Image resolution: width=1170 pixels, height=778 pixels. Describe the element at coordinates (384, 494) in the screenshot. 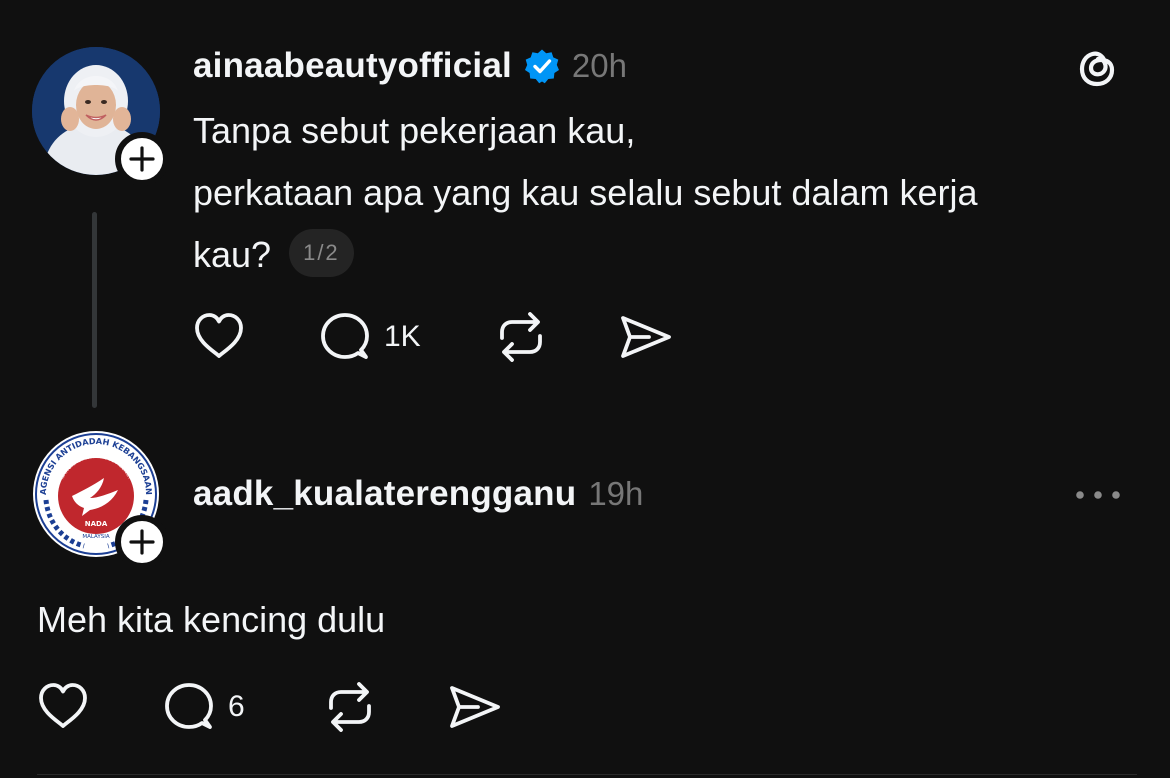

I see `username: aadk_kualaterengganu` at that location.